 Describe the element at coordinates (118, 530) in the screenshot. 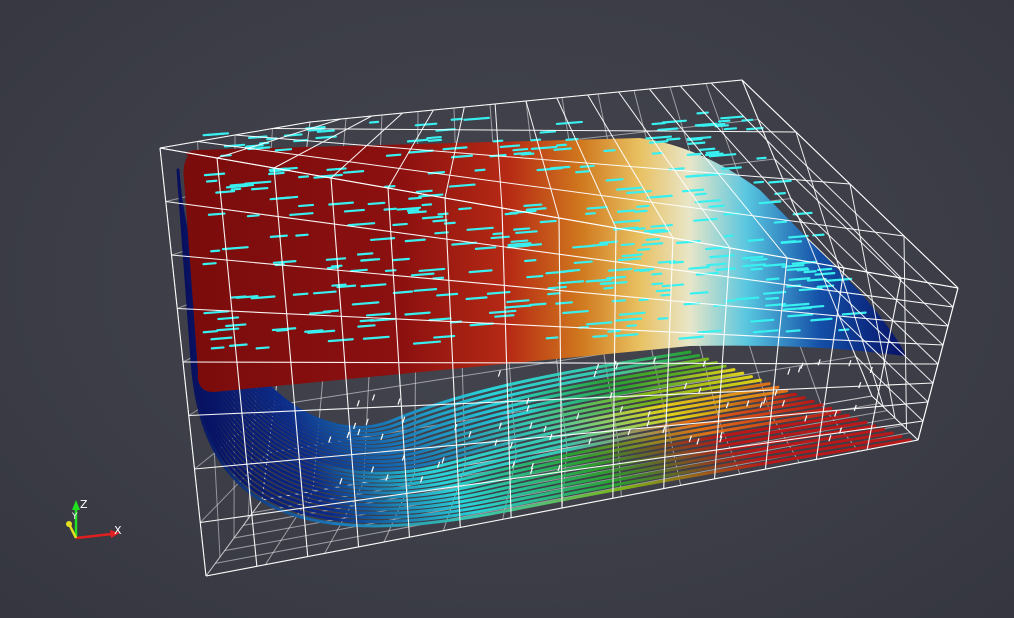

I see `x-axis-label: X` at that location.